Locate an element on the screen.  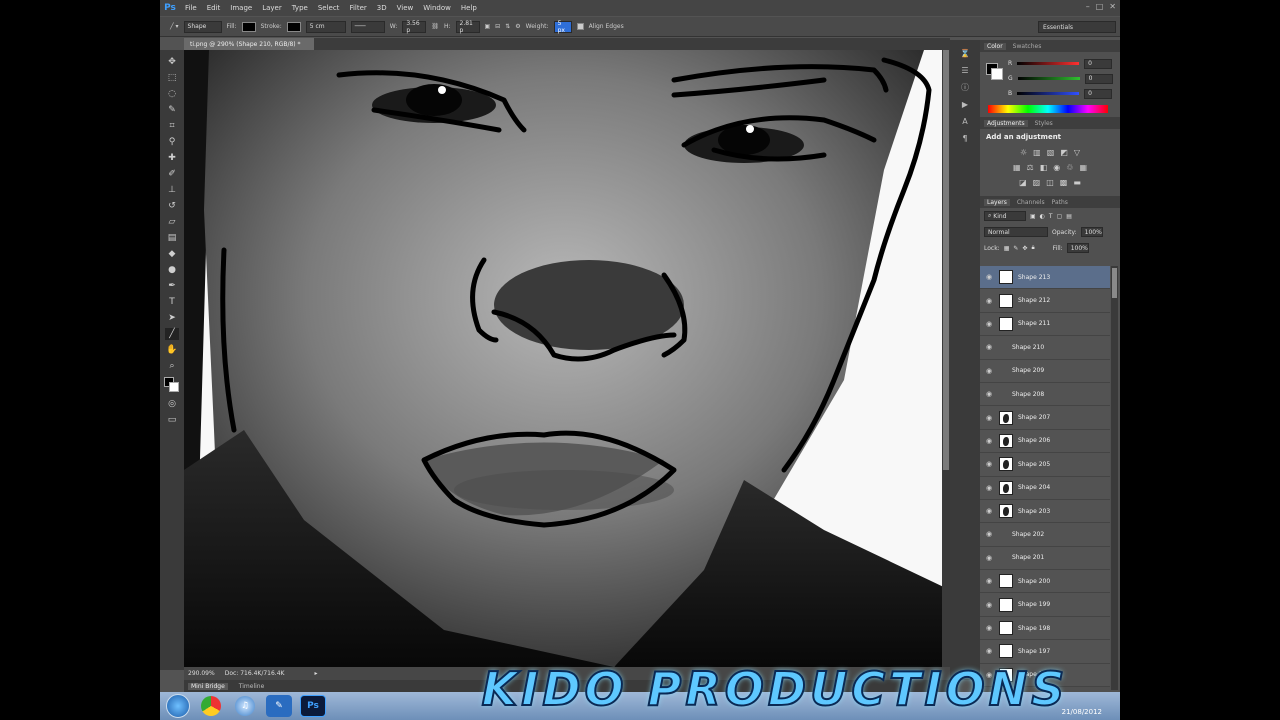
workspace-switcher: Essentials is located at coordinates (1077, 27).